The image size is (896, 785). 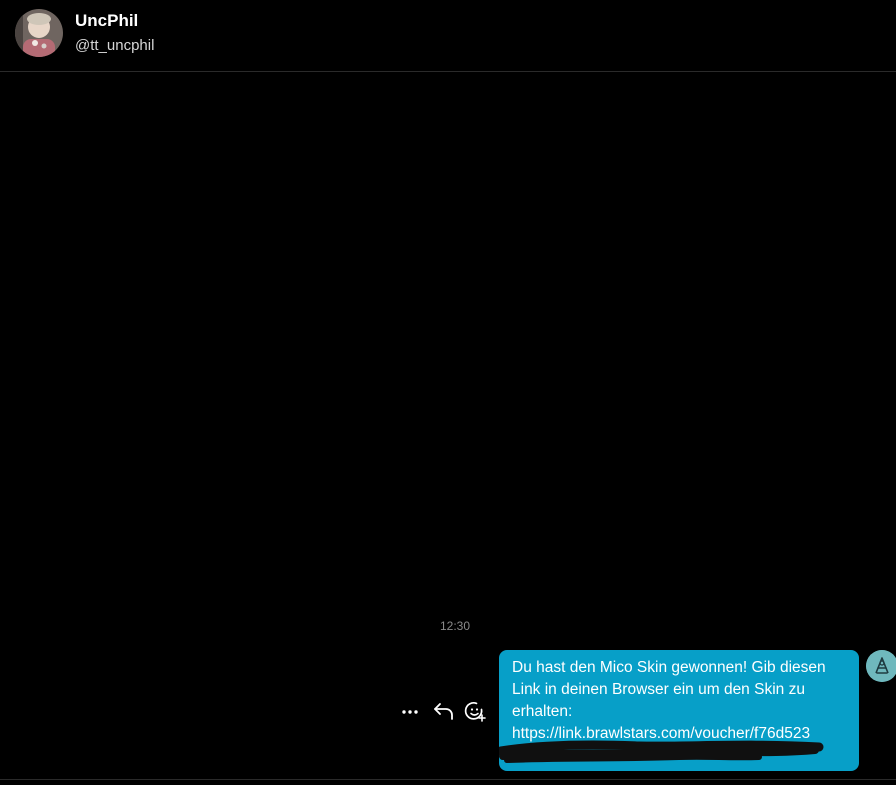 I want to click on self-avatar-icon, so click(x=881, y=666).